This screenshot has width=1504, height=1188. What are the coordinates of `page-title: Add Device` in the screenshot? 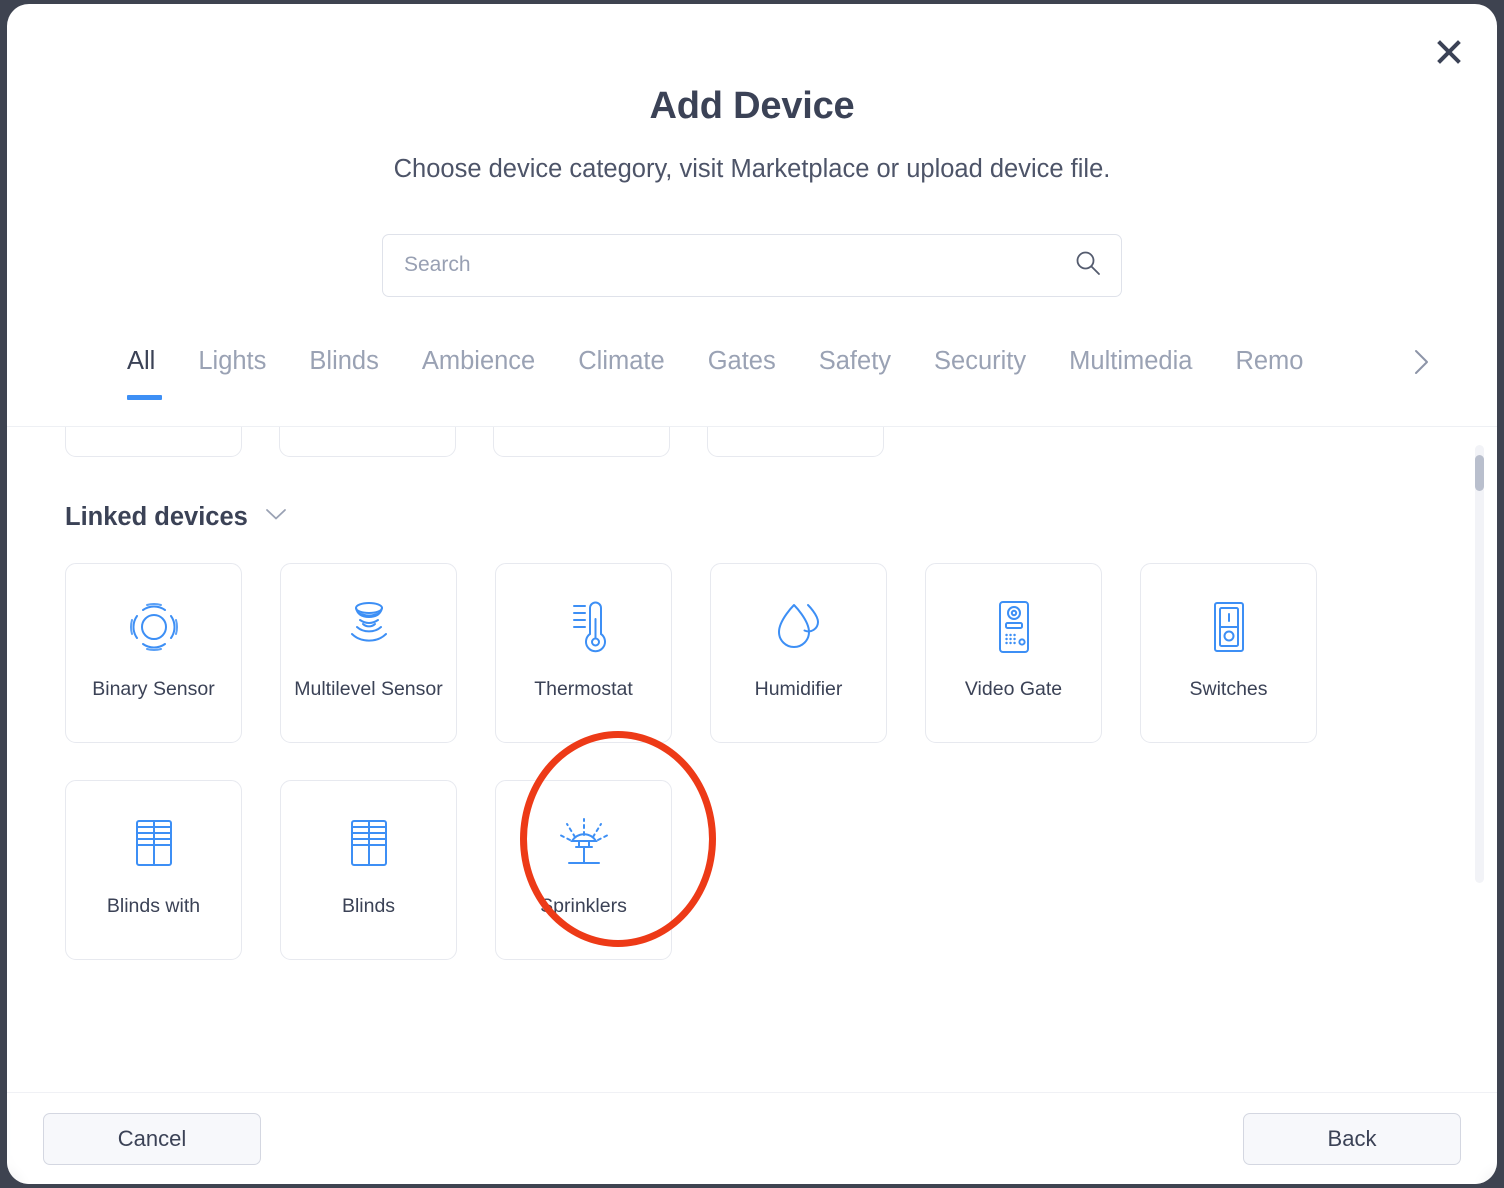 It's located at (752, 106).